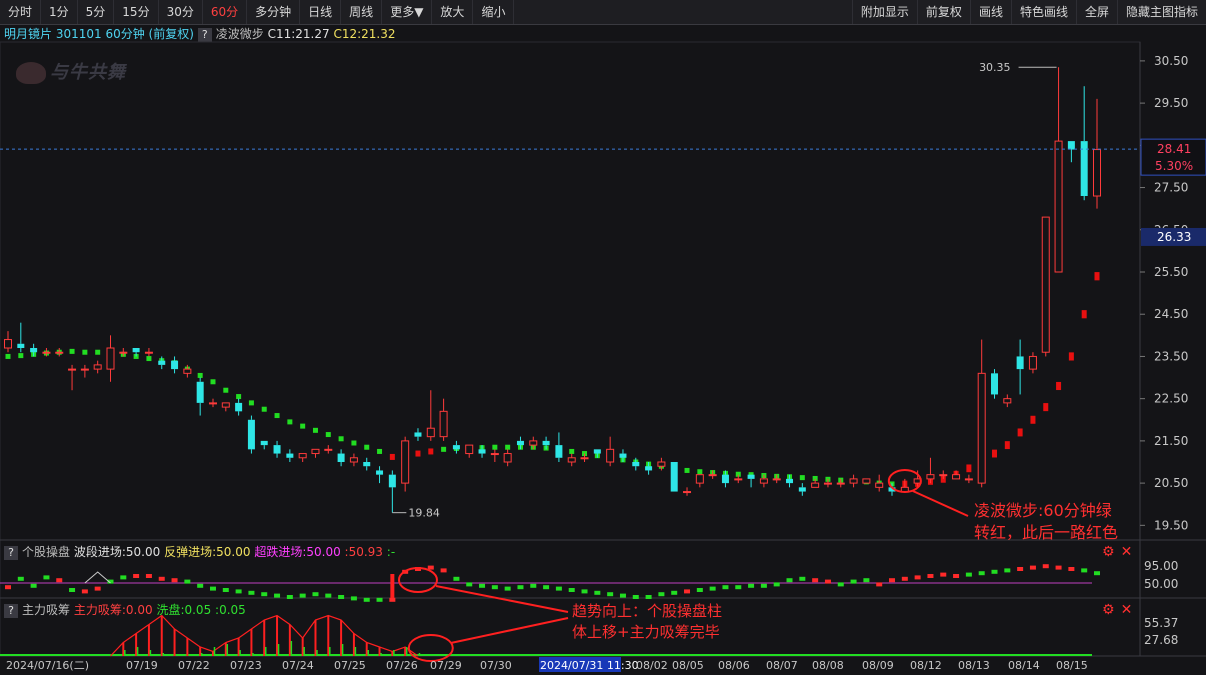 This screenshot has width=1206, height=675. I want to click on price-tick-label: 20.50, so click(1171, 483).